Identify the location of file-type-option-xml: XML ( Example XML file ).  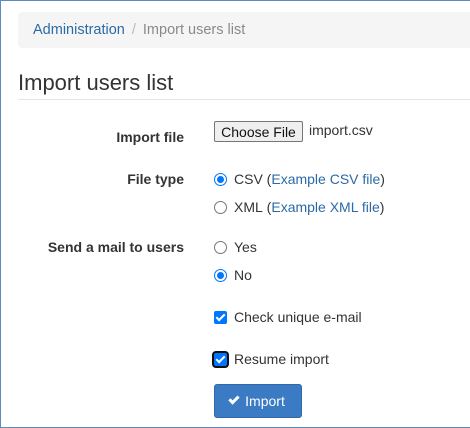
(299, 207).